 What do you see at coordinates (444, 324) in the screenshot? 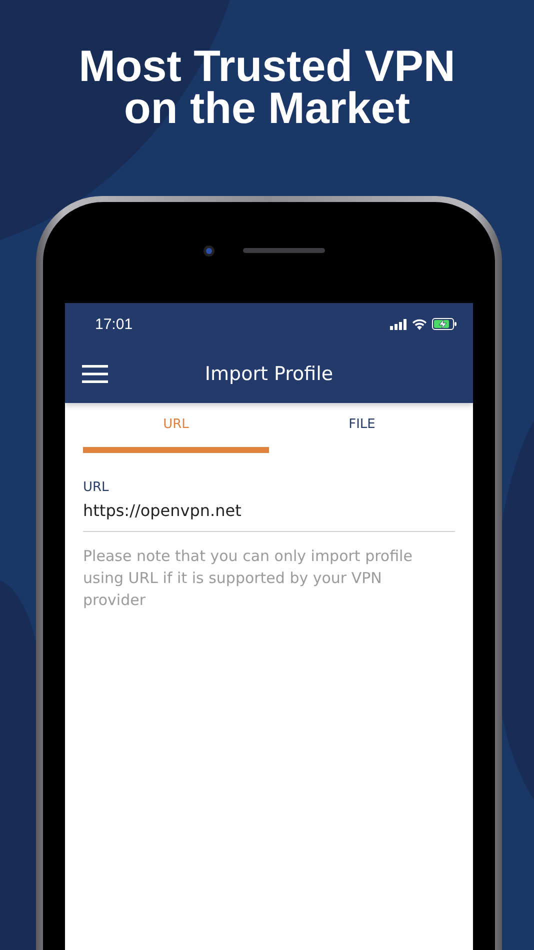
I see `battery-charging-icon` at bounding box center [444, 324].